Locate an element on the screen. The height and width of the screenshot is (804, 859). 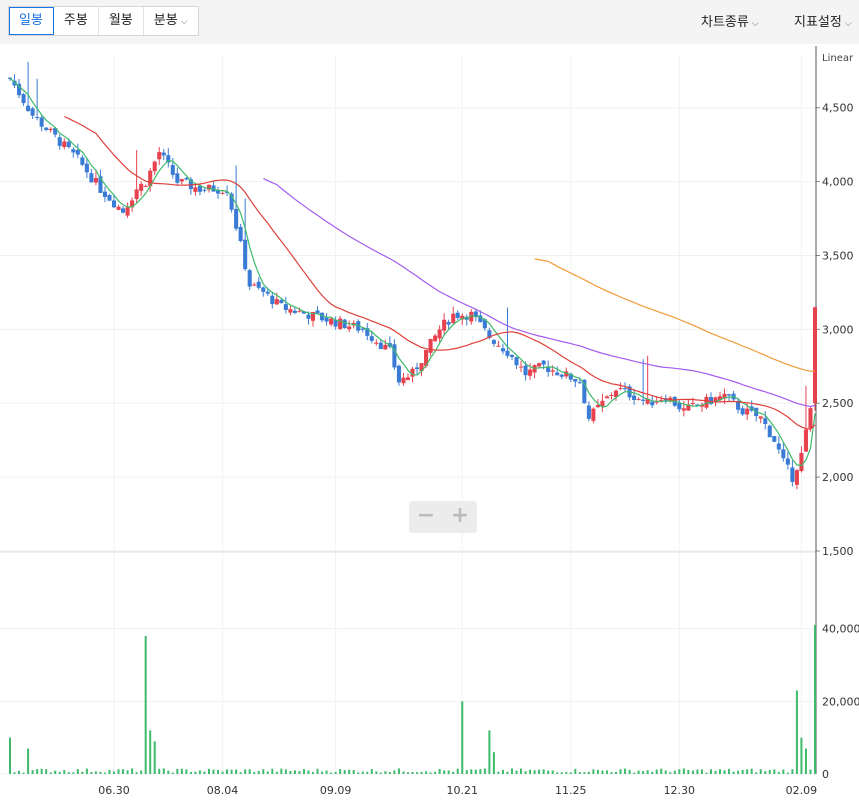
chart-type-menu: 차트종류 ⌵ is located at coordinates (730, 20).